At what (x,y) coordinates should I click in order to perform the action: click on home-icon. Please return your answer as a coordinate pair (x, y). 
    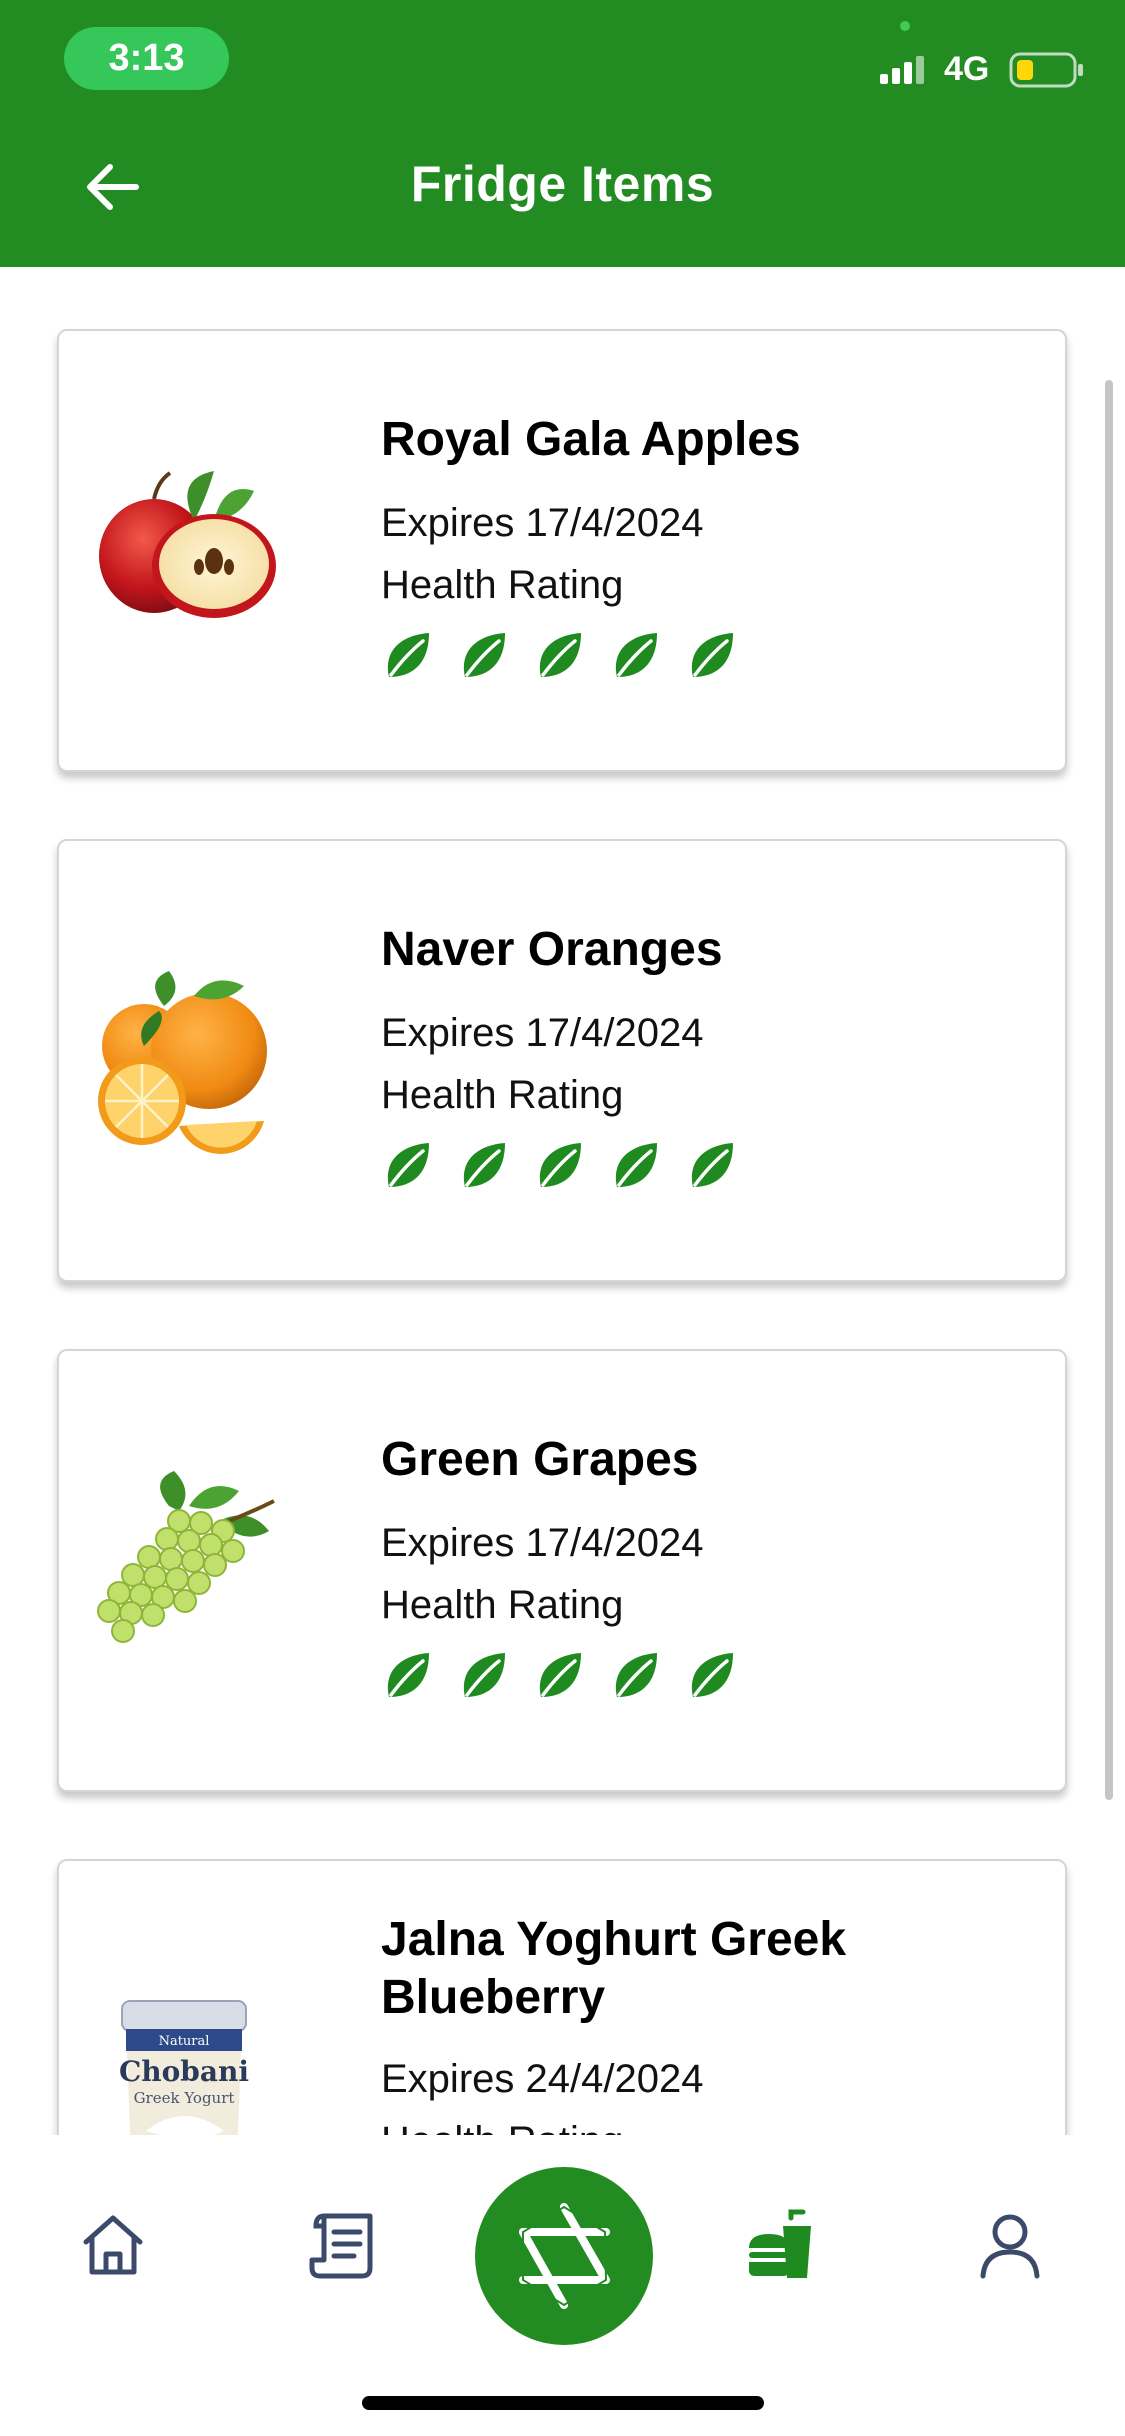
    Looking at the image, I should click on (113, 2245).